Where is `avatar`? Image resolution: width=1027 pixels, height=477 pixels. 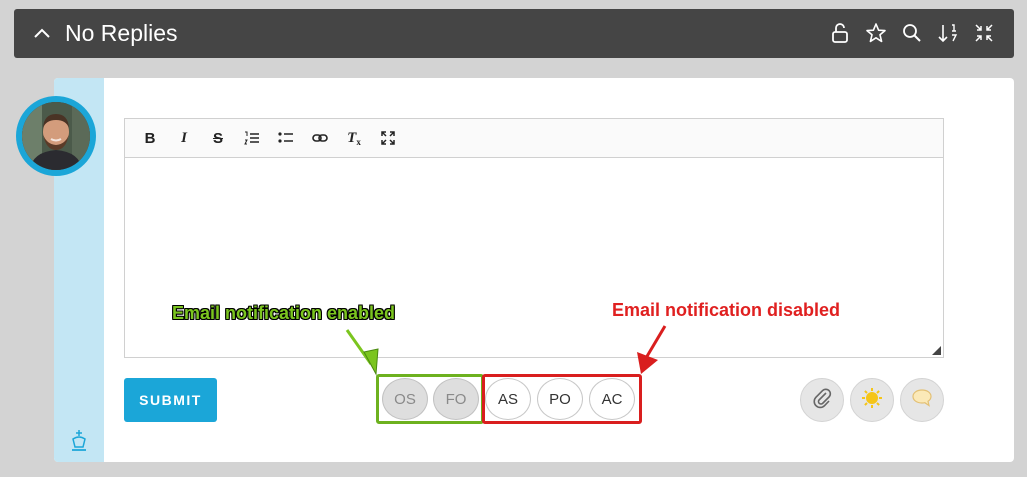
avatar is located at coordinates (56, 136).